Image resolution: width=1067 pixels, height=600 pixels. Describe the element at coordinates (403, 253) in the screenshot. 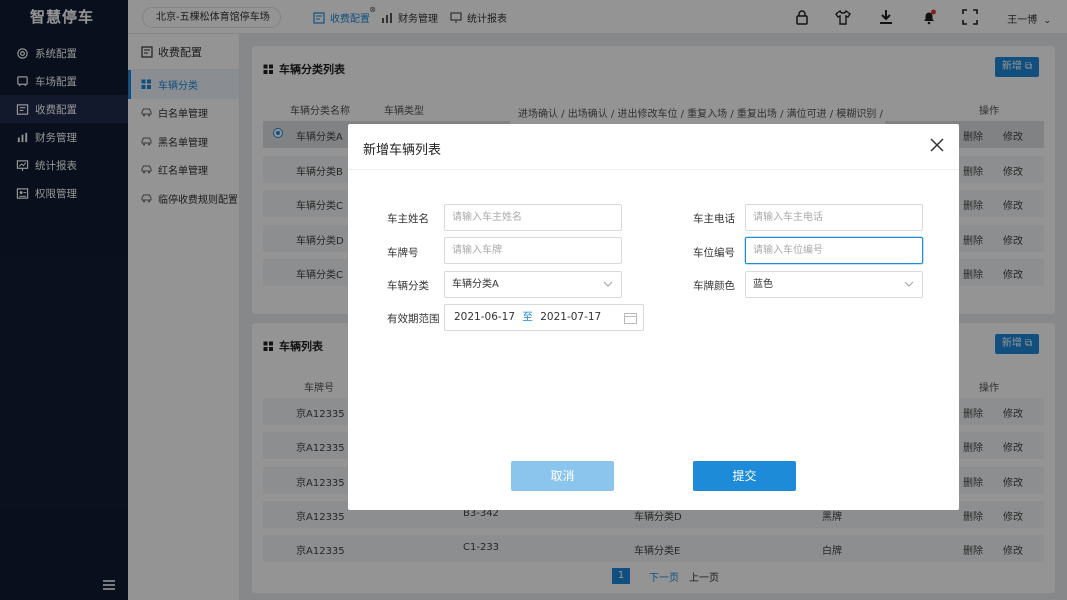

I see `plate-label: 车牌号` at that location.